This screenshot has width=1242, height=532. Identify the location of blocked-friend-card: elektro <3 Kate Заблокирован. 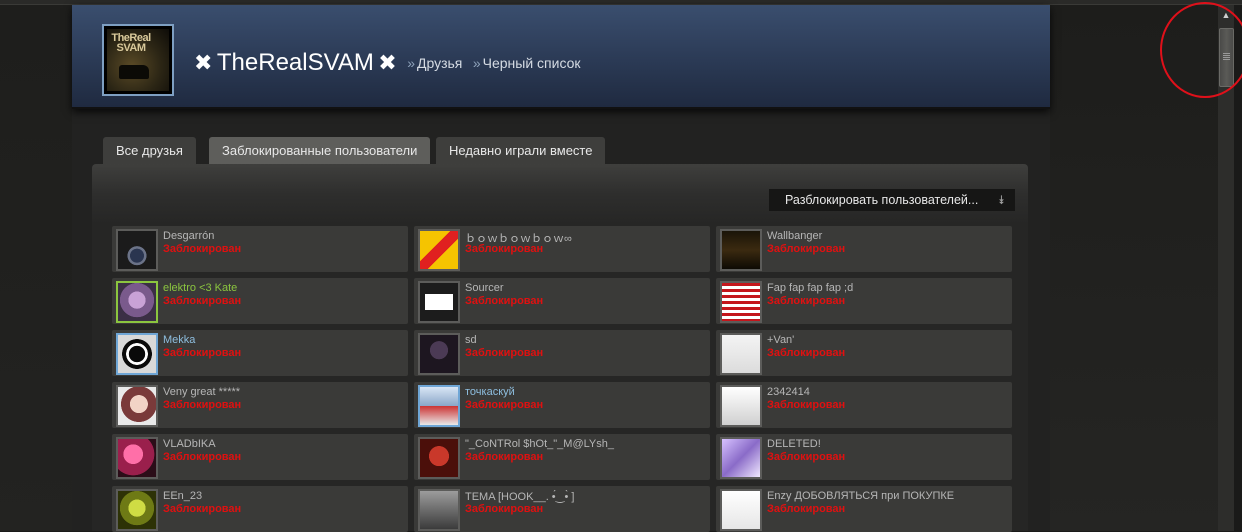
(260, 301).